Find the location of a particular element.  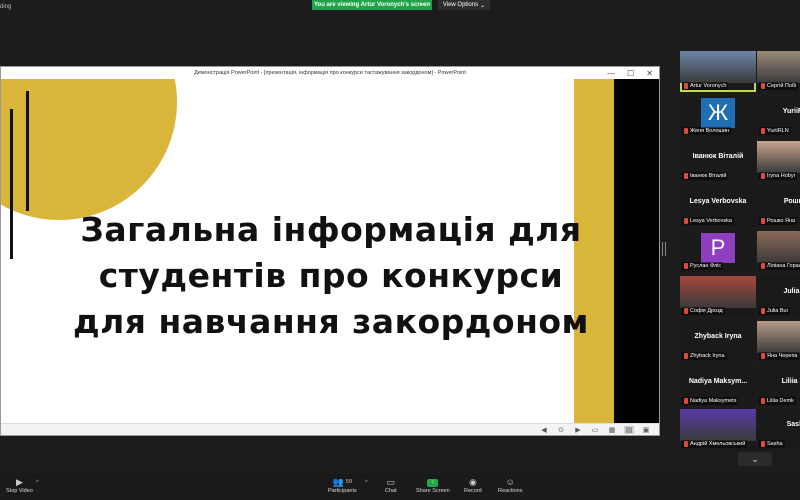

participant-name: Софія Дрозд is located at coordinates (706, 311).